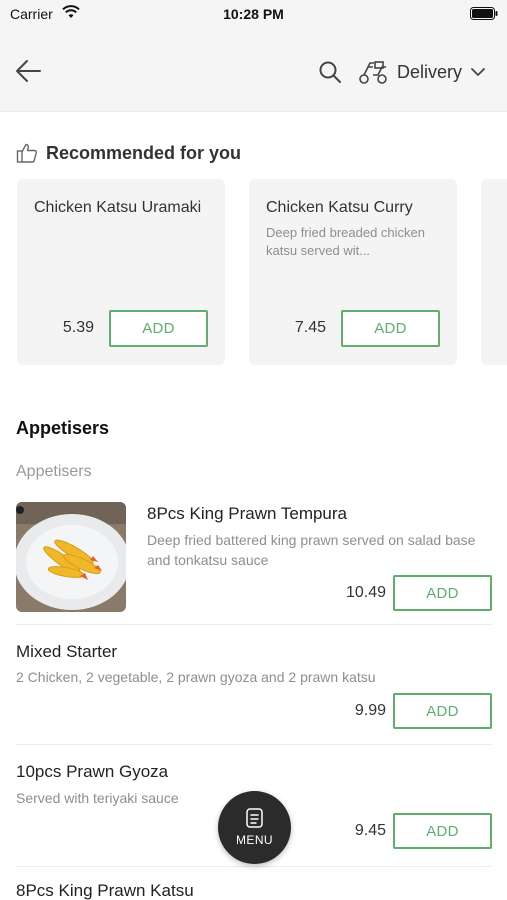  Describe the element at coordinates (247, 513) in the screenshot. I see `item-name: 8Pcs King Prawn Tempura` at that location.